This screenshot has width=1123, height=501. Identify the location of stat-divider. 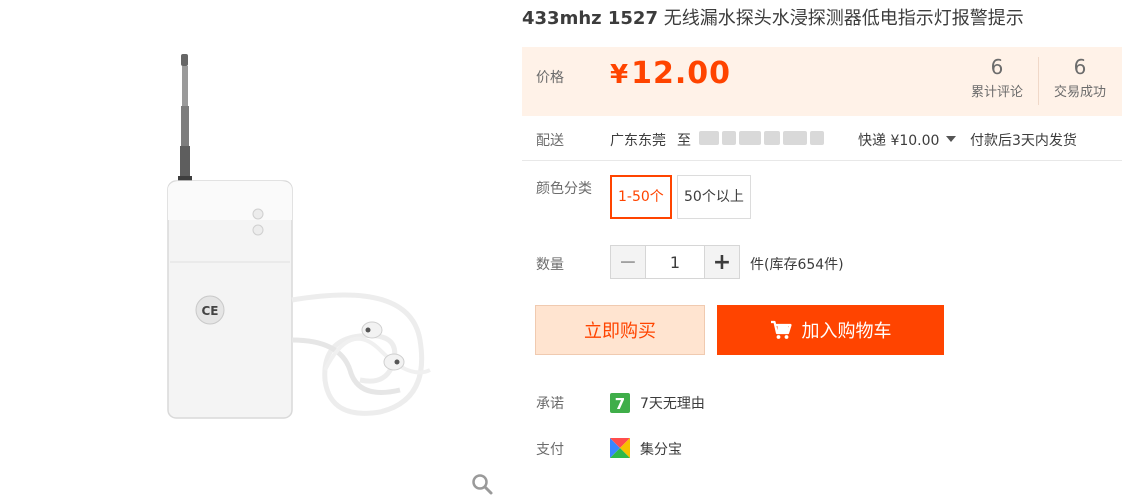
(1038, 81).